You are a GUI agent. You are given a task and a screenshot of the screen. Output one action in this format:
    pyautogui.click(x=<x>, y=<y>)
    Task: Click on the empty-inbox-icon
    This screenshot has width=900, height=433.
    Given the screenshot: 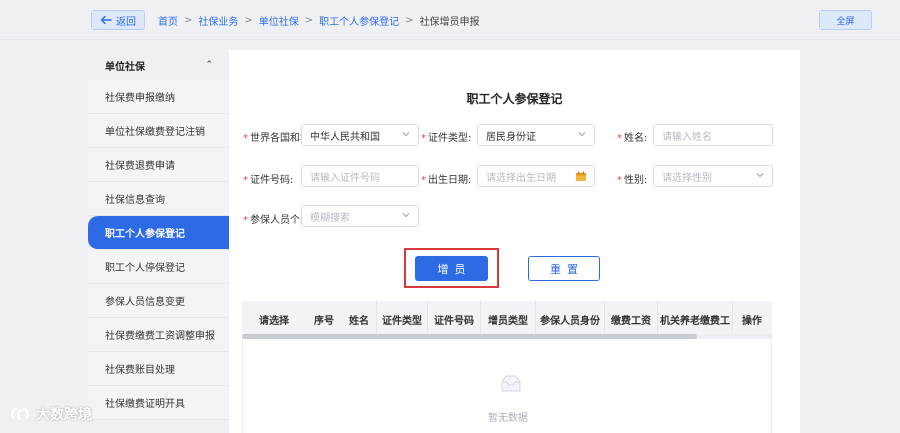 What is the action you would take?
    pyautogui.click(x=511, y=383)
    